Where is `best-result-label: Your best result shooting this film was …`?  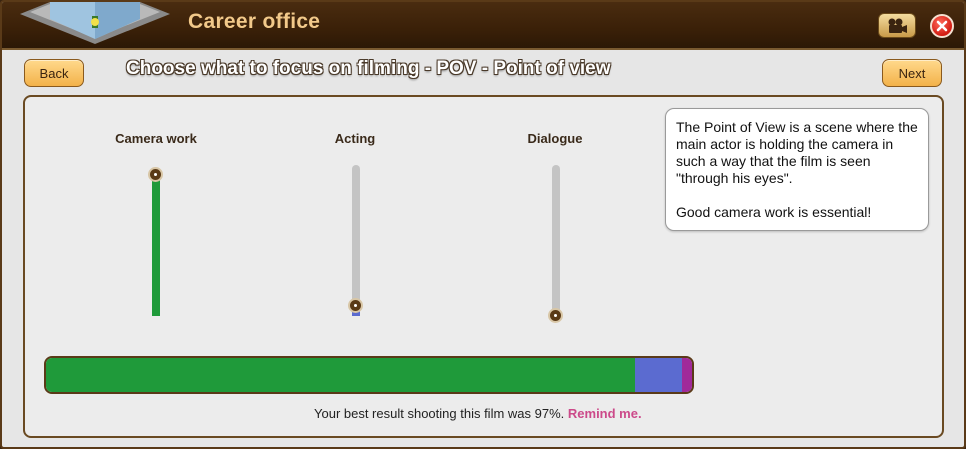 best-result-label: Your best result shooting this film was … is located at coordinates (439, 413).